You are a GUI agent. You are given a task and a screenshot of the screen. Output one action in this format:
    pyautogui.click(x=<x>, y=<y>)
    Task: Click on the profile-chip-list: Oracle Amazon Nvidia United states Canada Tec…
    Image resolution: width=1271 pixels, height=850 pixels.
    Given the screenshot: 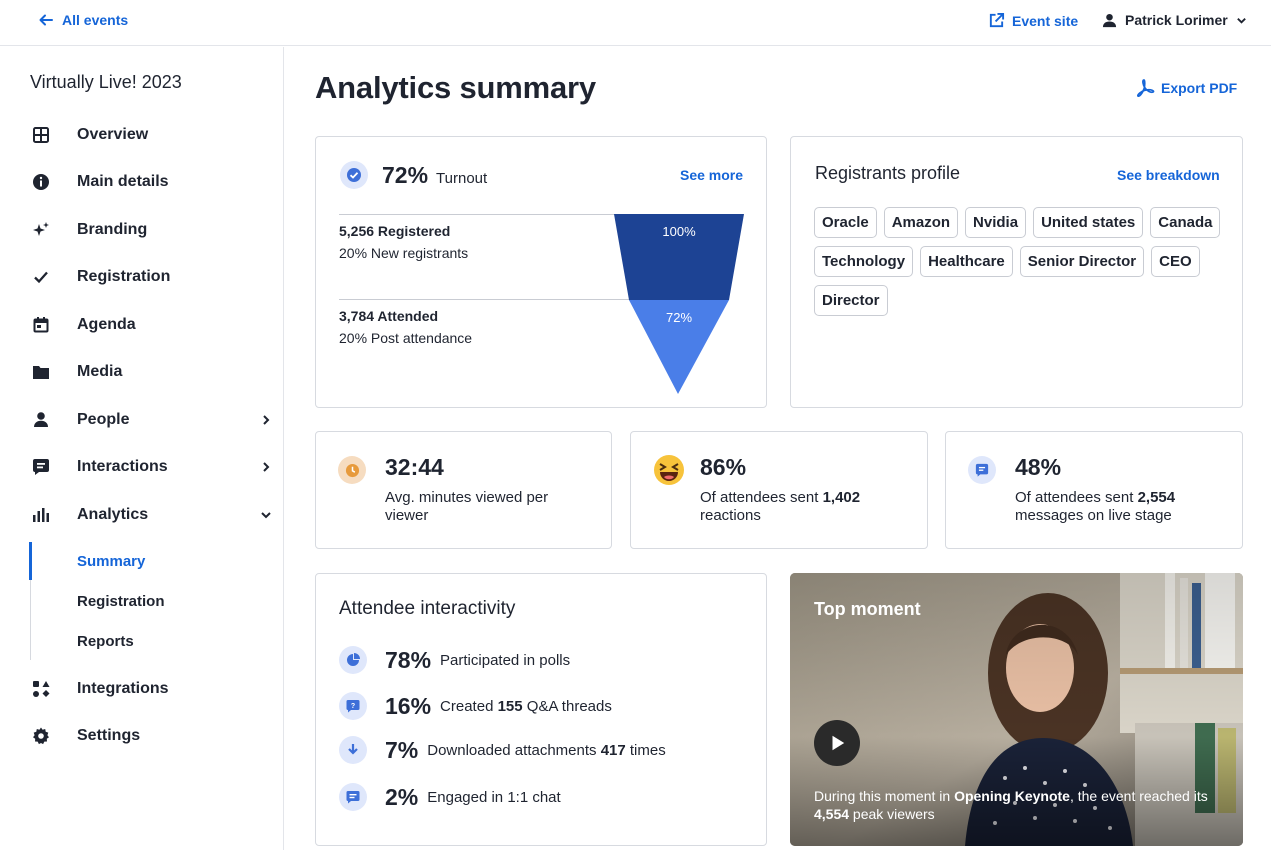 What is the action you would take?
    pyautogui.click(x=1019, y=261)
    